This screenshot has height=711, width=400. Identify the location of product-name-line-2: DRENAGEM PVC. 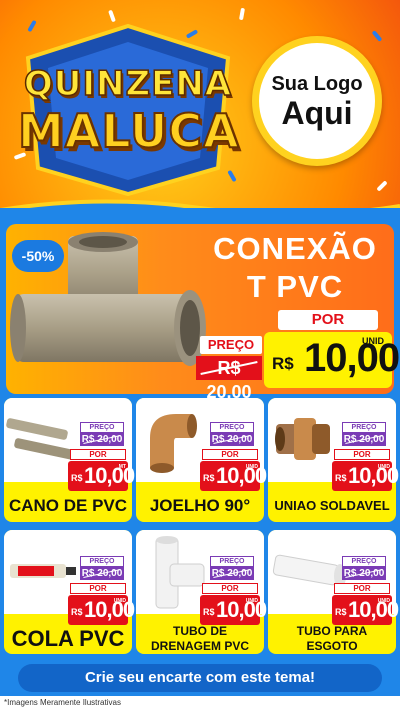
(199, 646).